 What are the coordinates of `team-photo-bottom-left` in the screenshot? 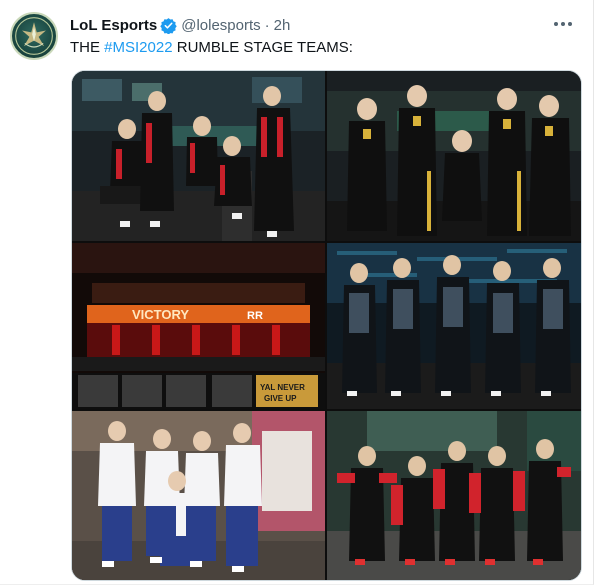 It's located at (198, 495).